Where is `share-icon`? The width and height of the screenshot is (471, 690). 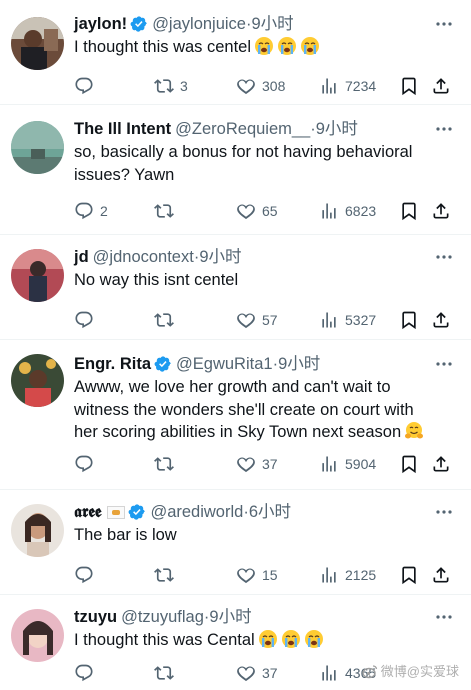 share-icon is located at coordinates (441, 574).